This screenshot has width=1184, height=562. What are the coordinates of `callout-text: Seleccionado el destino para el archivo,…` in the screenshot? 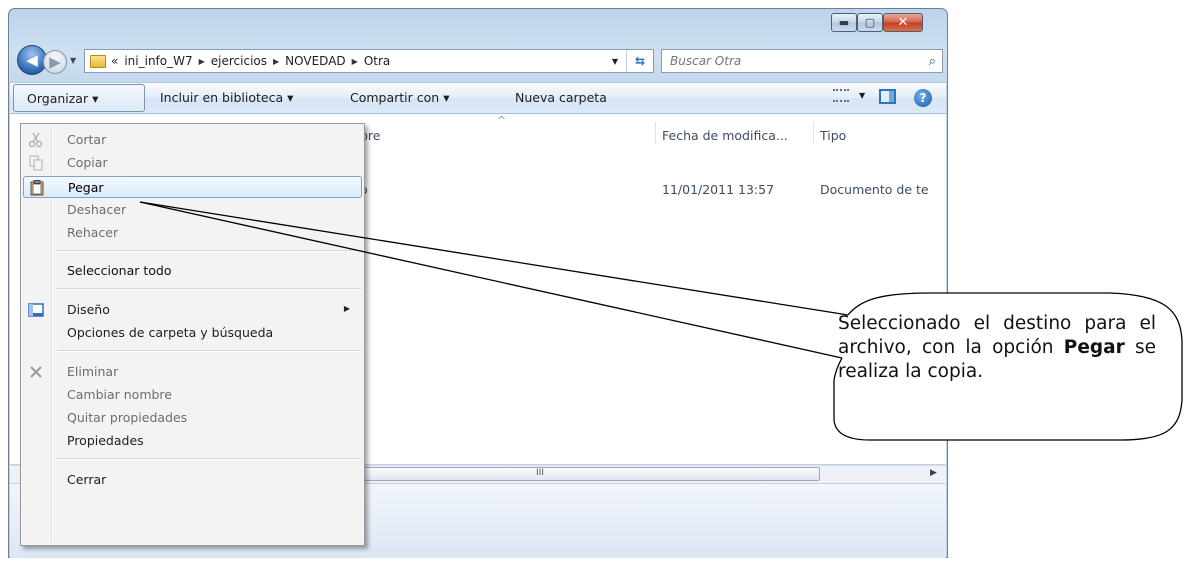 It's located at (997, 348).